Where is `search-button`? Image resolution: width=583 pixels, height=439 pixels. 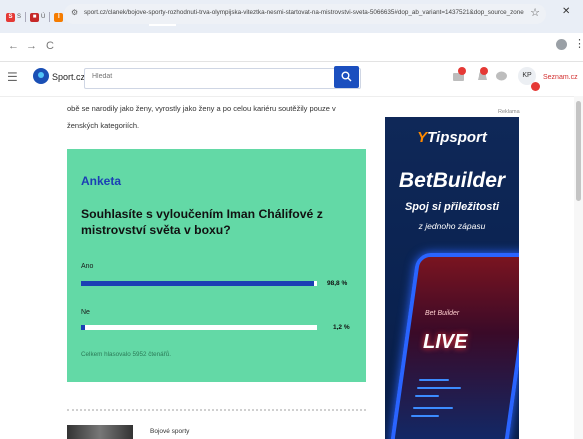
search-button is located at coordinates (346, 77).